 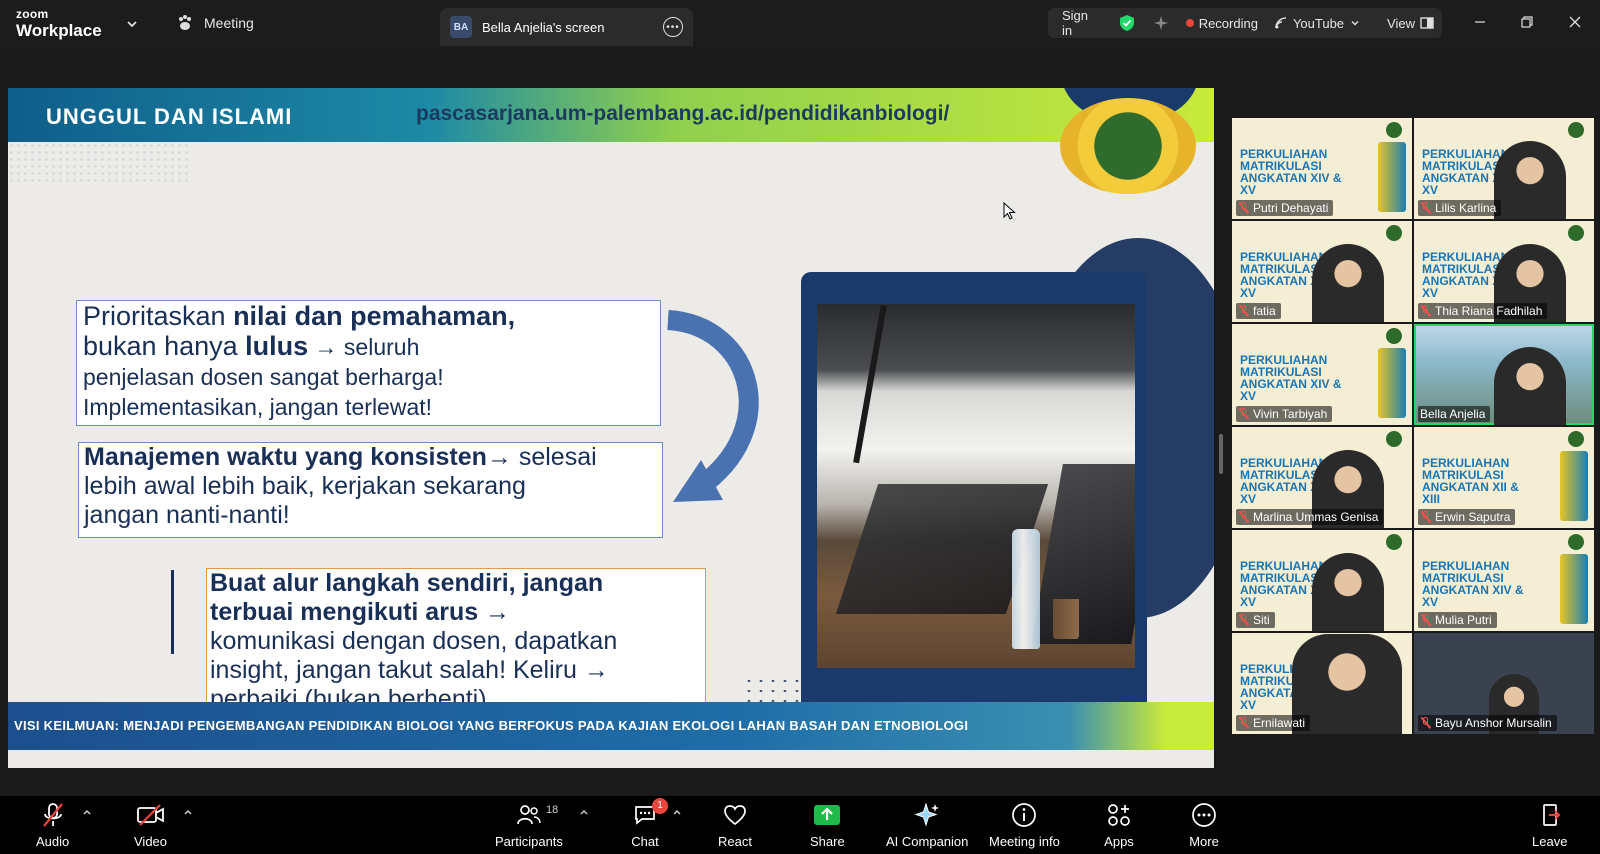 I want to click on participant-nameplate: Lilis Karlina, so click(x=1460, y=208).